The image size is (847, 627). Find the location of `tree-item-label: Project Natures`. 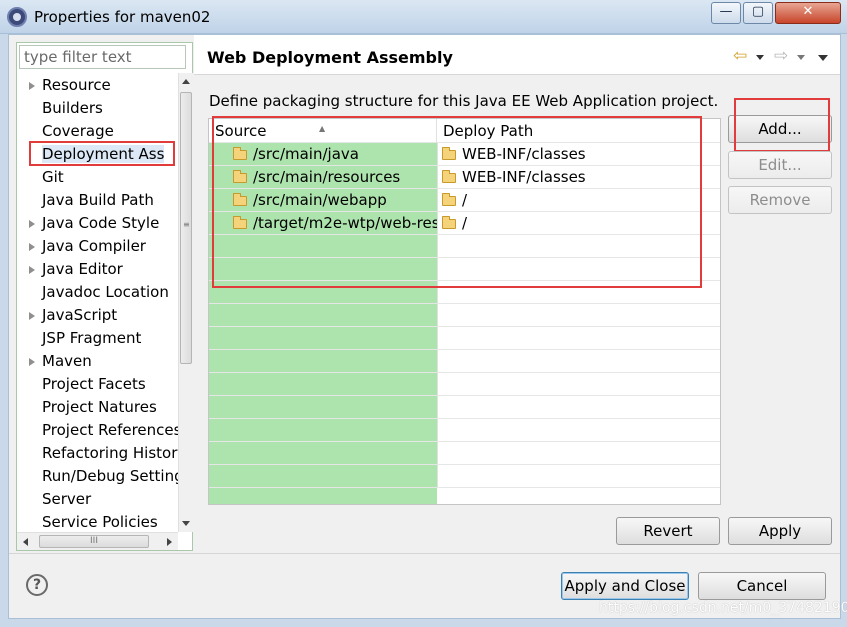

tree-item-label: Project Natures is located at coordinates (99, 407).